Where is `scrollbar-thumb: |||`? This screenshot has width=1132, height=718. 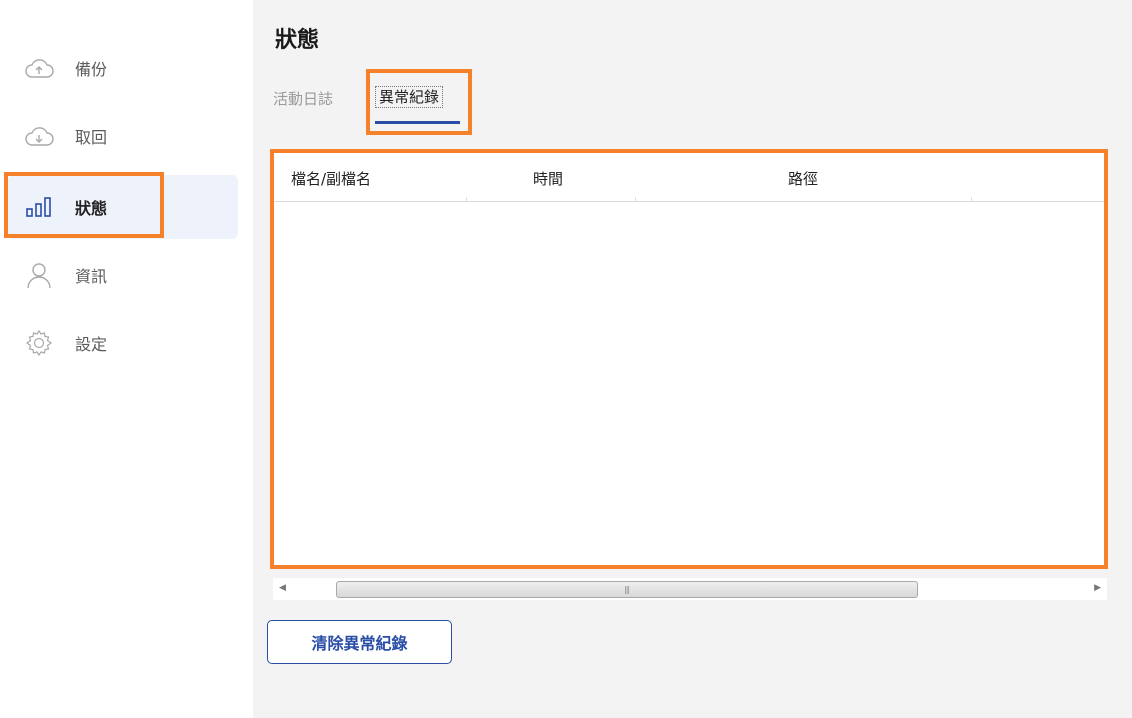 scrollbar-thumb: ||| is located at coordinates (627, 589).